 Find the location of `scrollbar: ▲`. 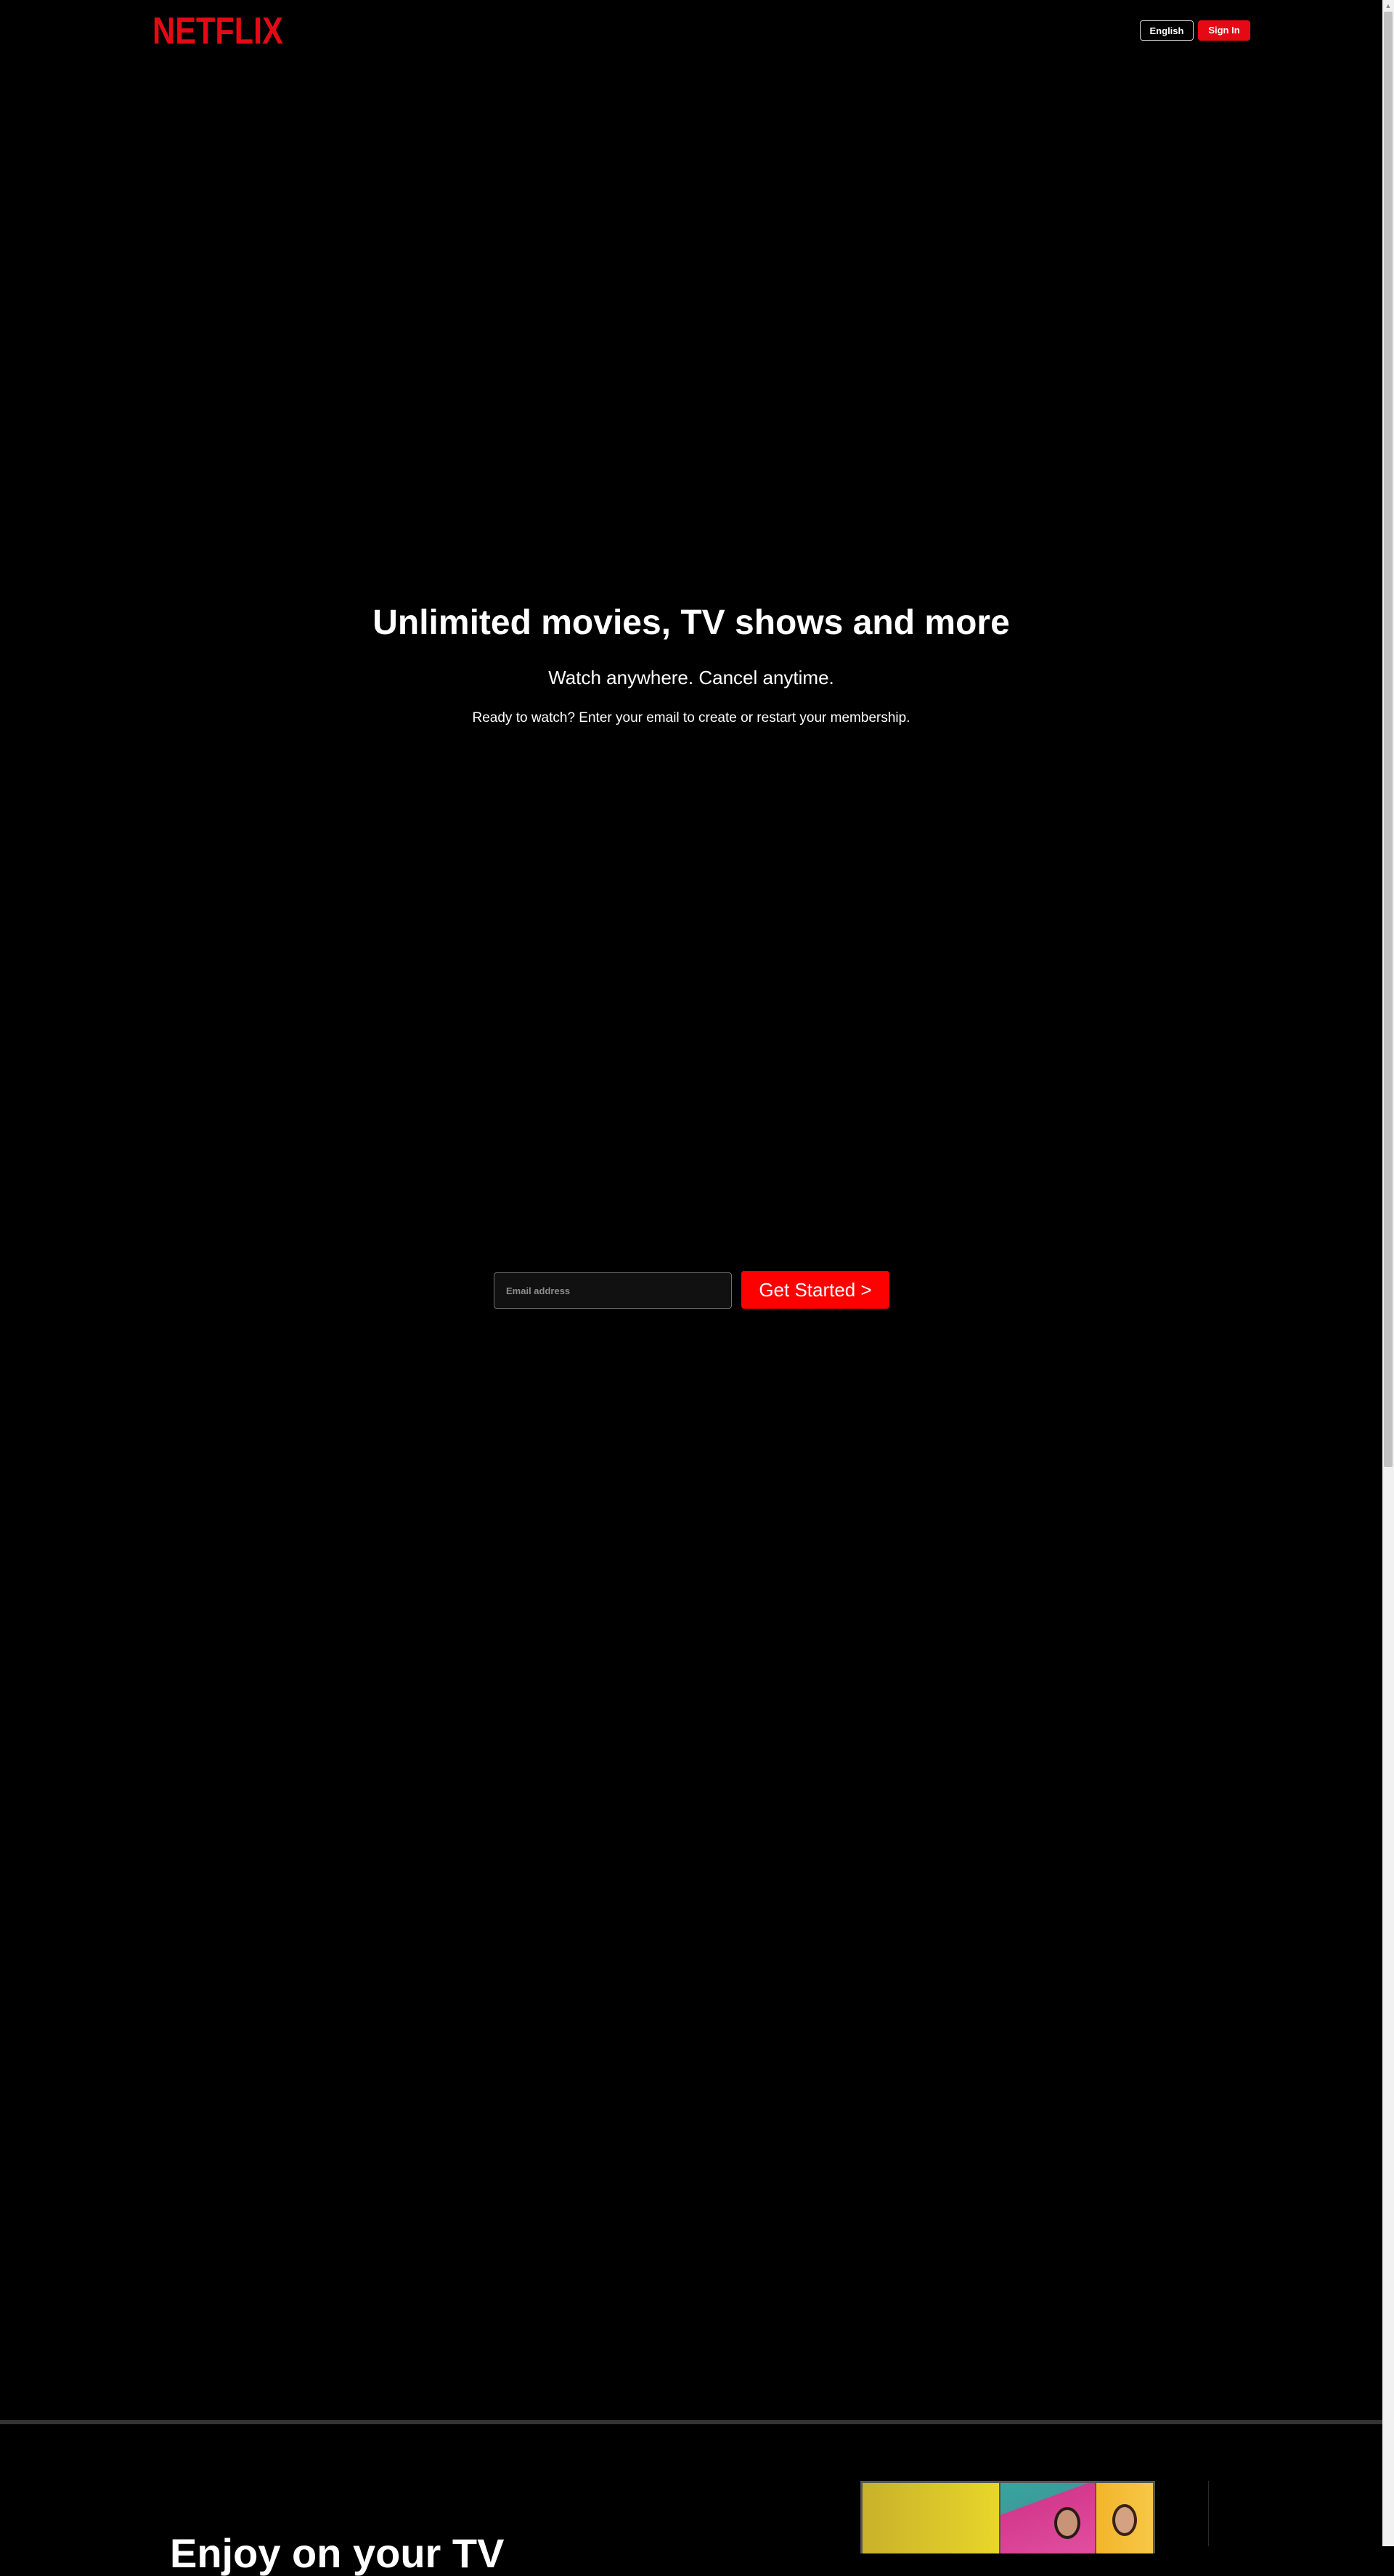

scrollbar: ▲ is located at coordinates (1388, 1273).